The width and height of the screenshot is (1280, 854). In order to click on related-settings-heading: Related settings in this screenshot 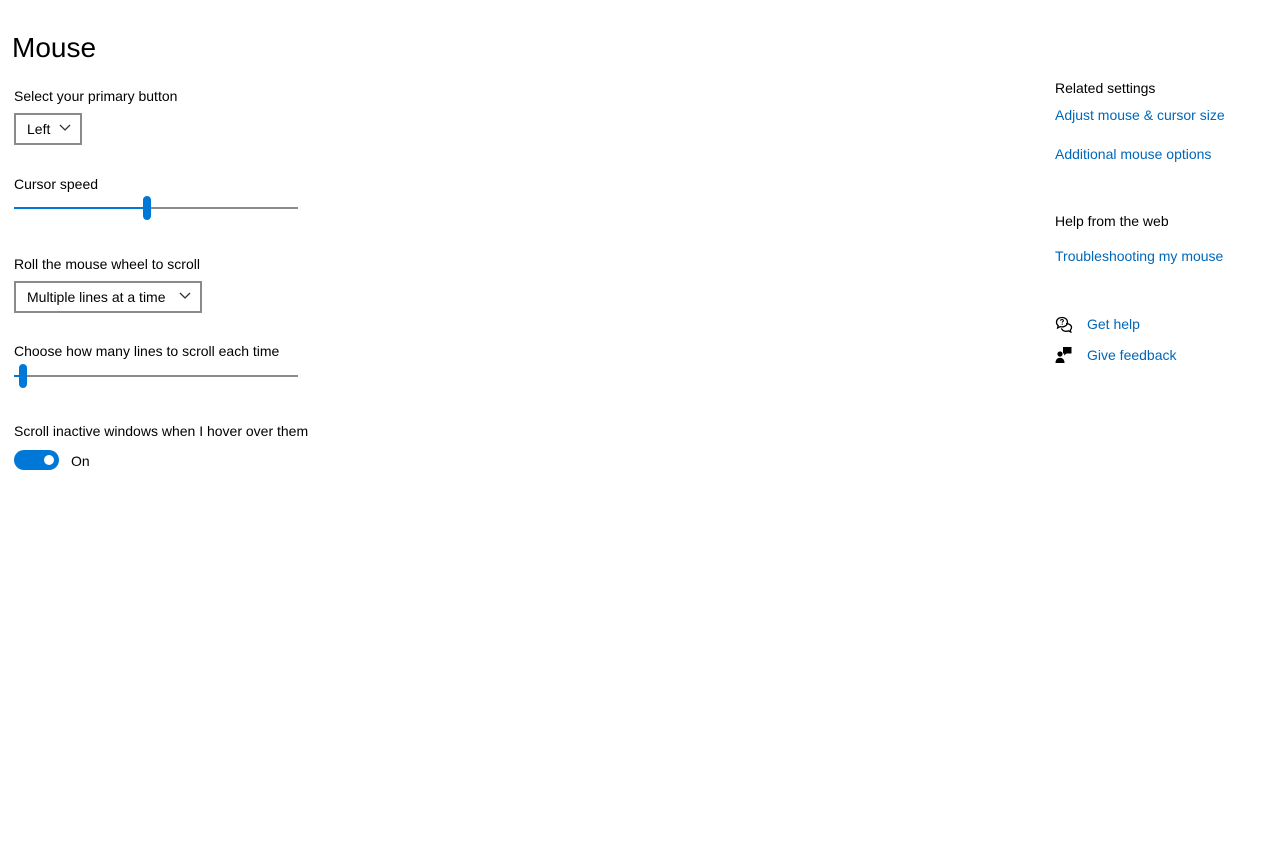, I will do `click(1105, 88)`.